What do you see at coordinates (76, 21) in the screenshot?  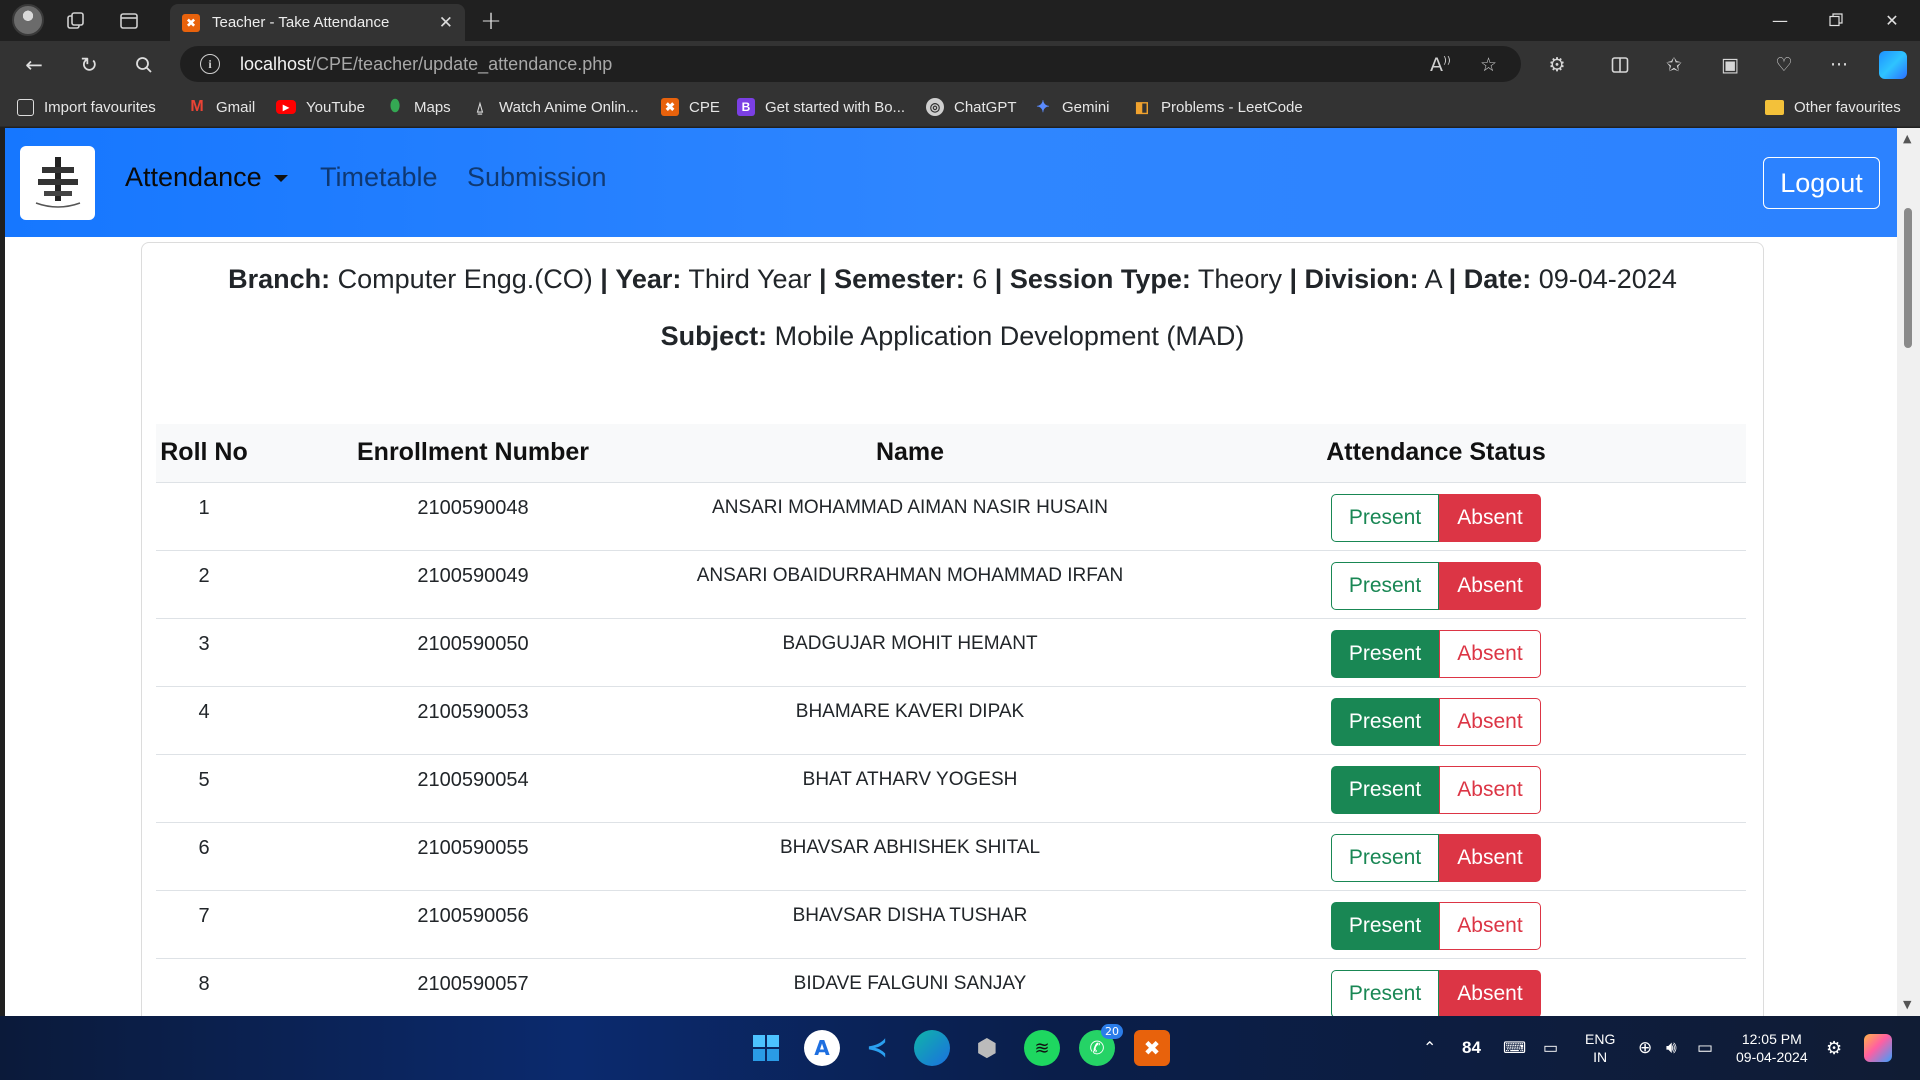 I see `workspaces-icon` at bounding box center [76, 21].